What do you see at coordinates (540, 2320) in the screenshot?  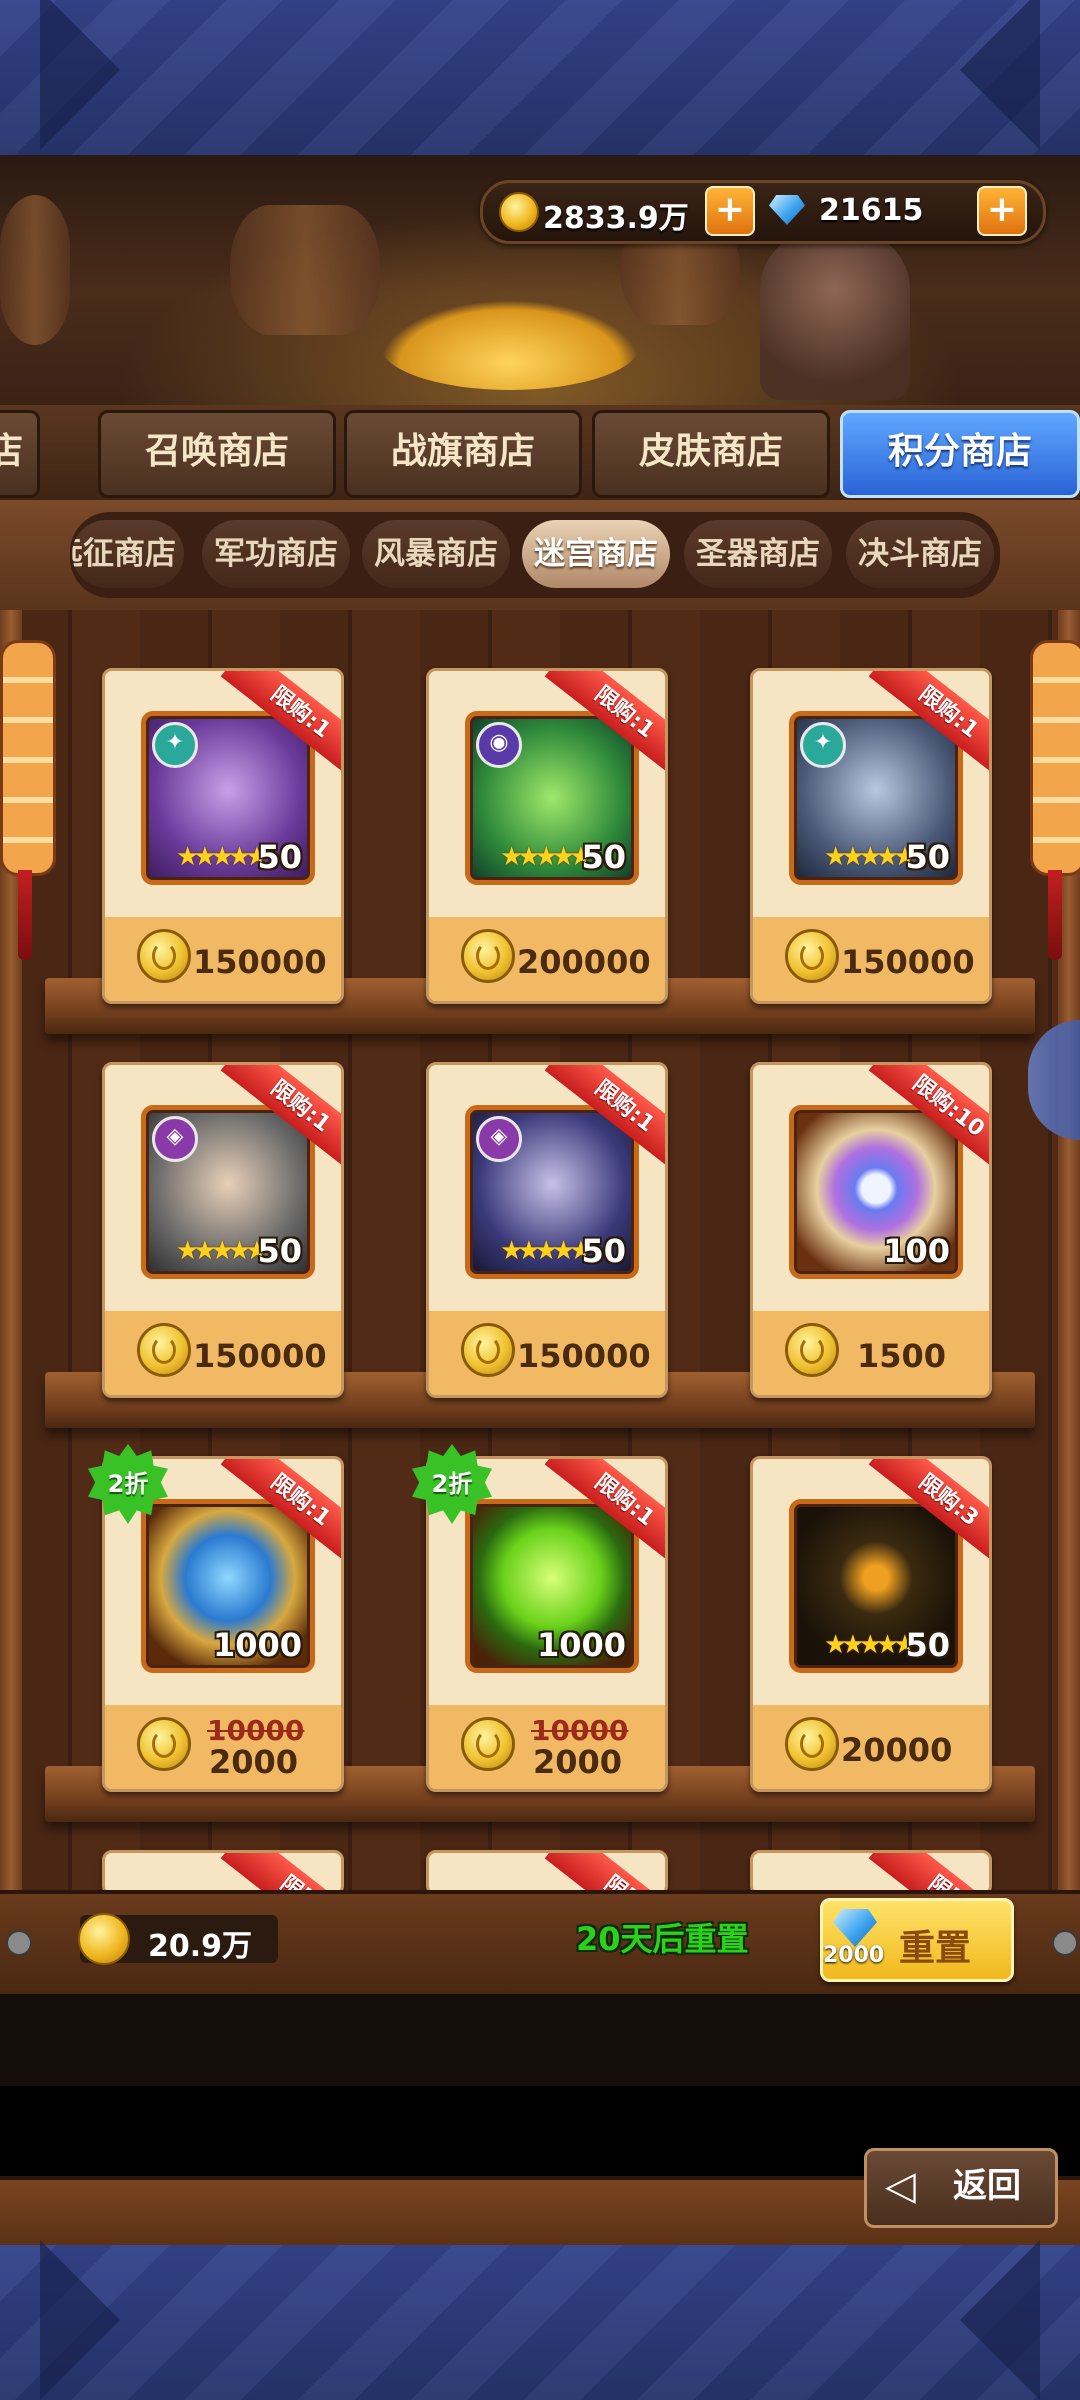 I see `outer-background-bottom` at bounding box center [540, 2320].